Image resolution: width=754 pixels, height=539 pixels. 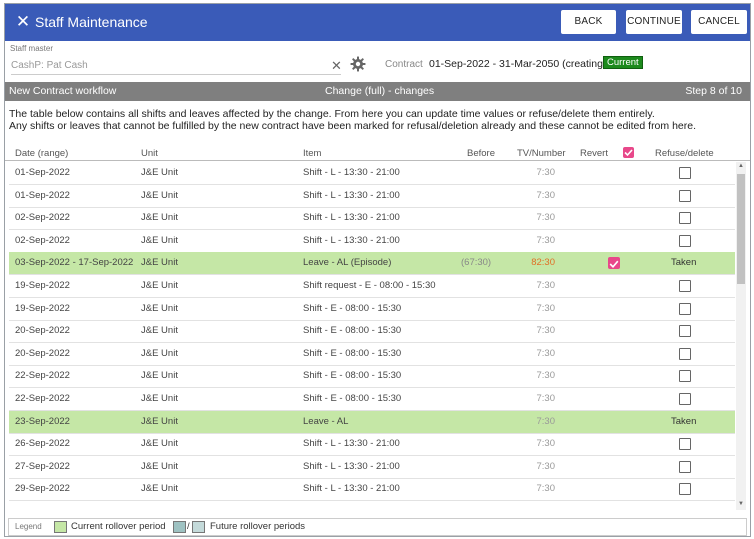 I want to click on row-date: 26-Sep-2022, so click(x=42, y=444).